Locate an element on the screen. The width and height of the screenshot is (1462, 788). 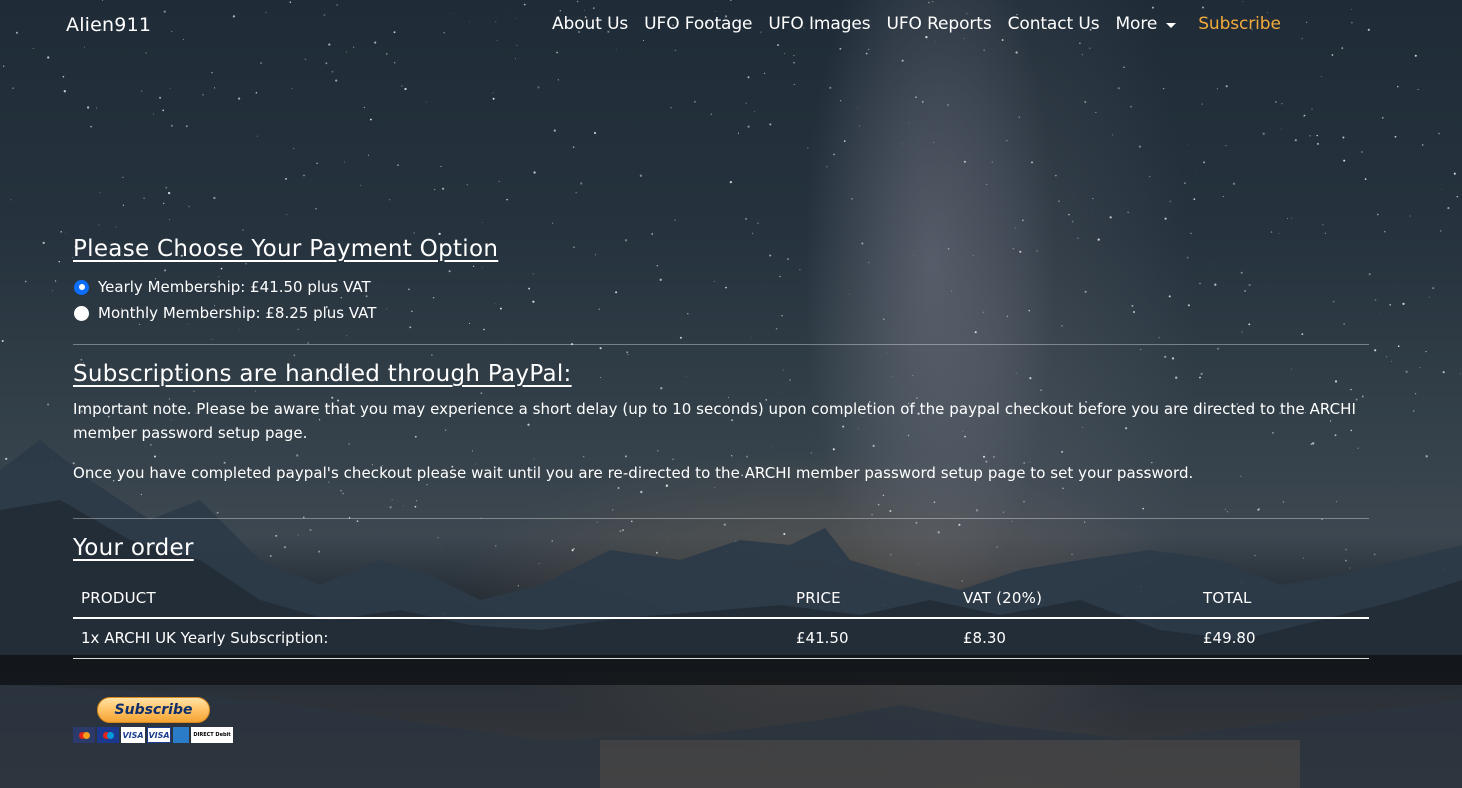
paypal-subscribe-button: Subscribe is located at coordinates (153, 710).